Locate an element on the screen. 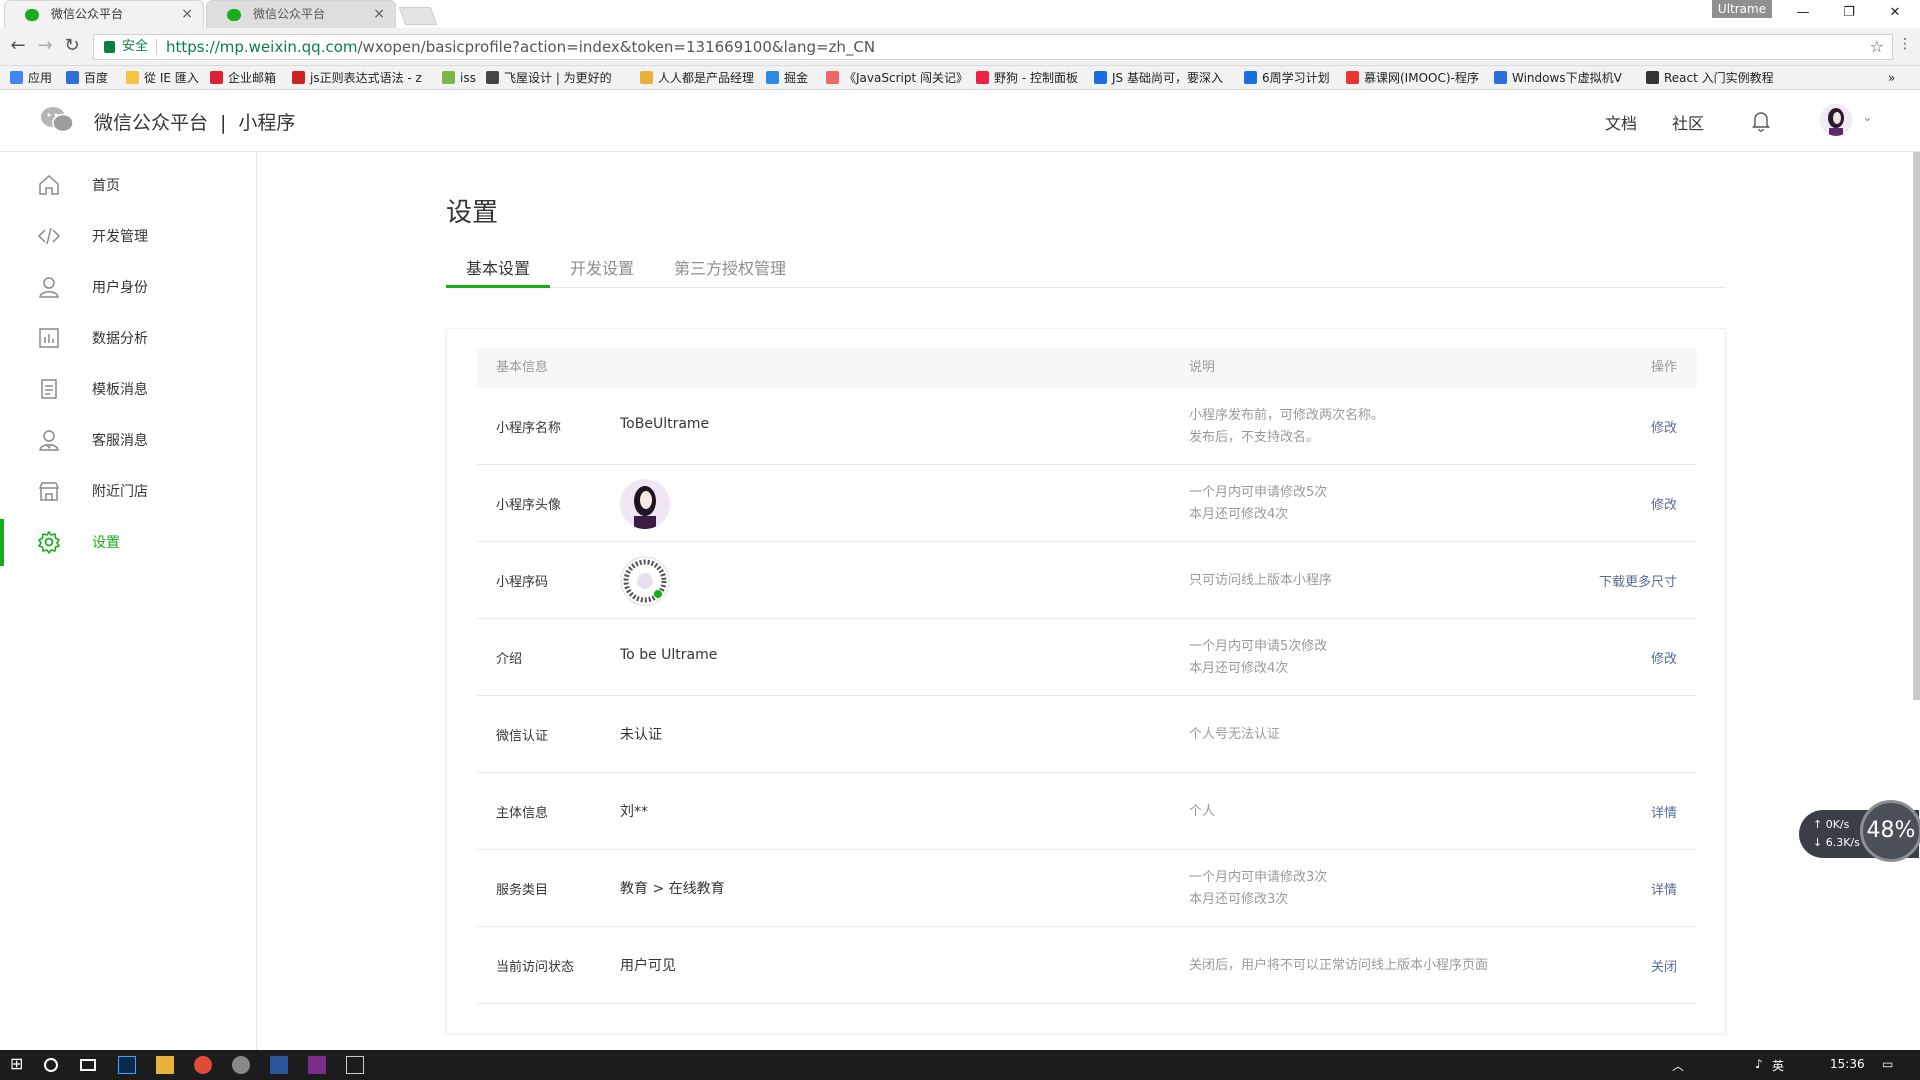 This screenshot has height=1080, width=1920. bookmark-item: JS 基础尚可，要深入 is located at coordinates (1158, 77).